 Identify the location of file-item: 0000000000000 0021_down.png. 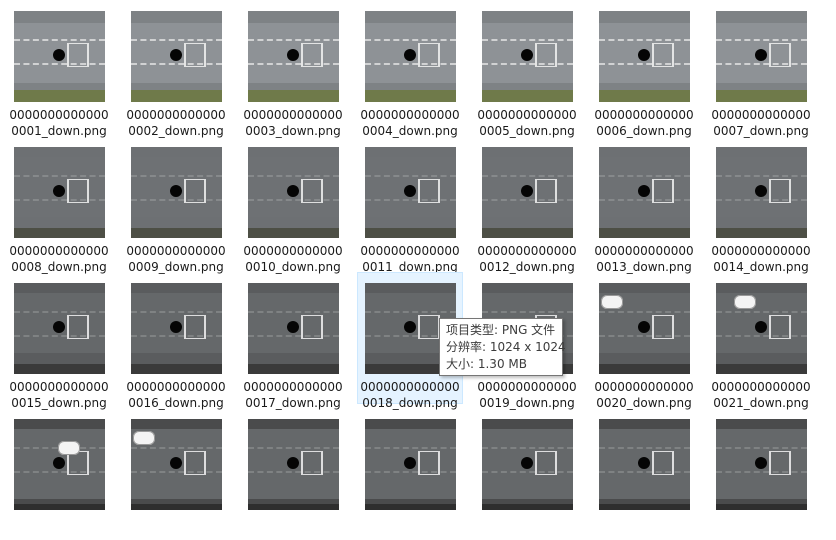
(761, 341).